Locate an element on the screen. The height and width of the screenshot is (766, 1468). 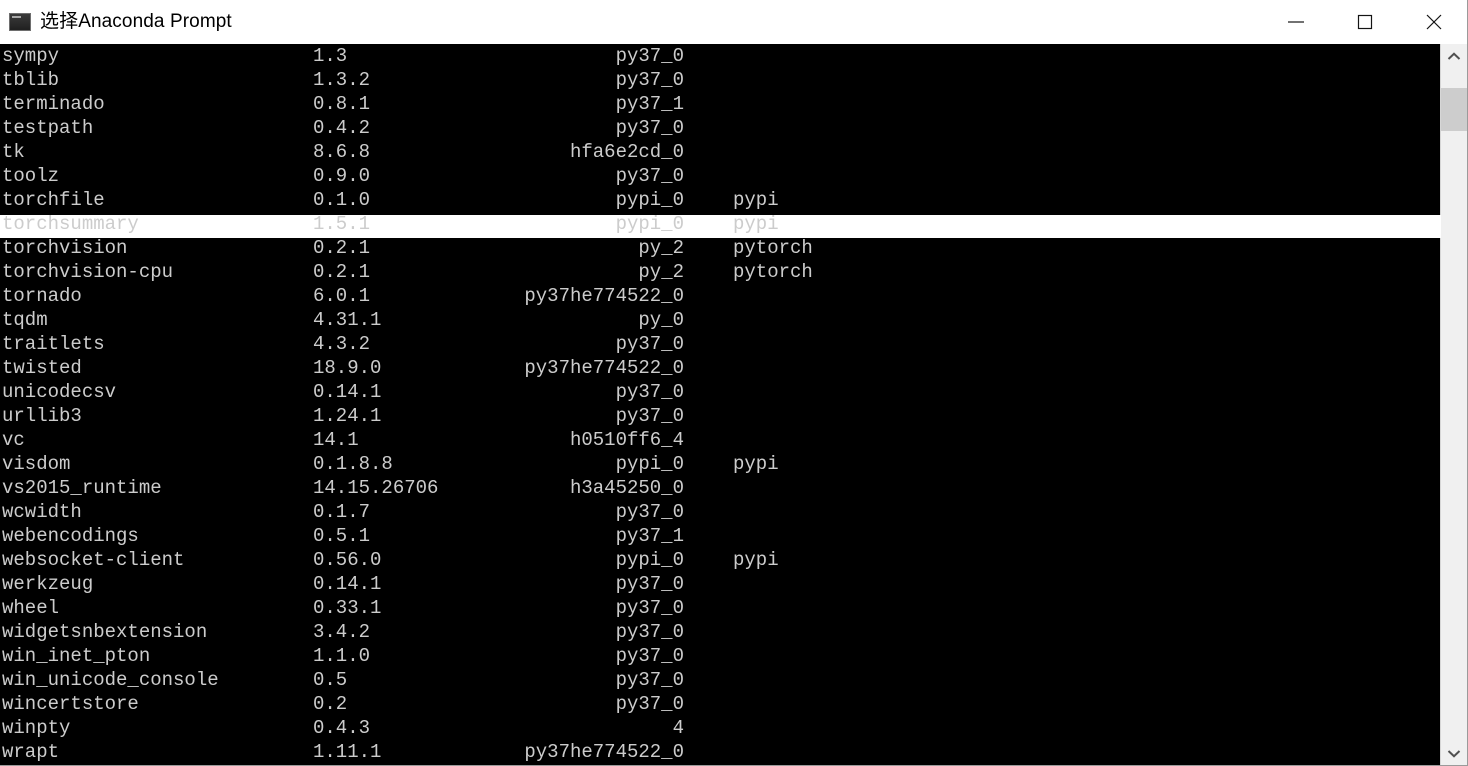
package-row: urllib3 1.24.1 py37_0 is located at coordinates (720, 416).